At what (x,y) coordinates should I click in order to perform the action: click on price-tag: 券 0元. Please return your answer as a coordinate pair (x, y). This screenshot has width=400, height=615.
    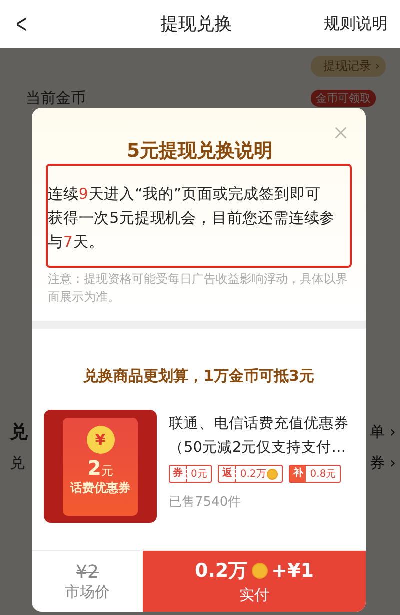
    Looking at the image, I should click on (190, 474).